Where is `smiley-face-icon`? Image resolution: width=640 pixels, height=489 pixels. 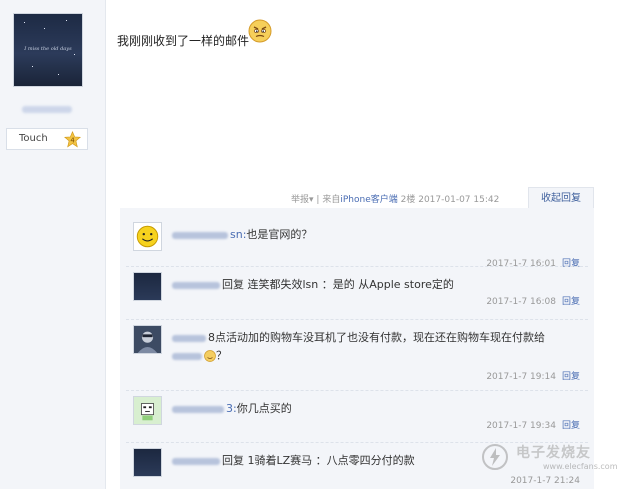 smiley-face-icon is located at coordinates (147, 236).